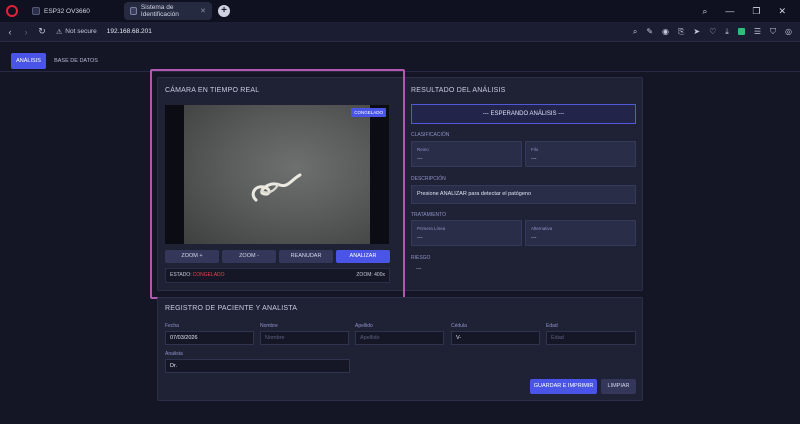 Image resolution: width=800 pixels, height=424 pixels. Describe the element at coordinates (399, 338) in the screenshot. I see `apellido-input: Apellido` at that location.